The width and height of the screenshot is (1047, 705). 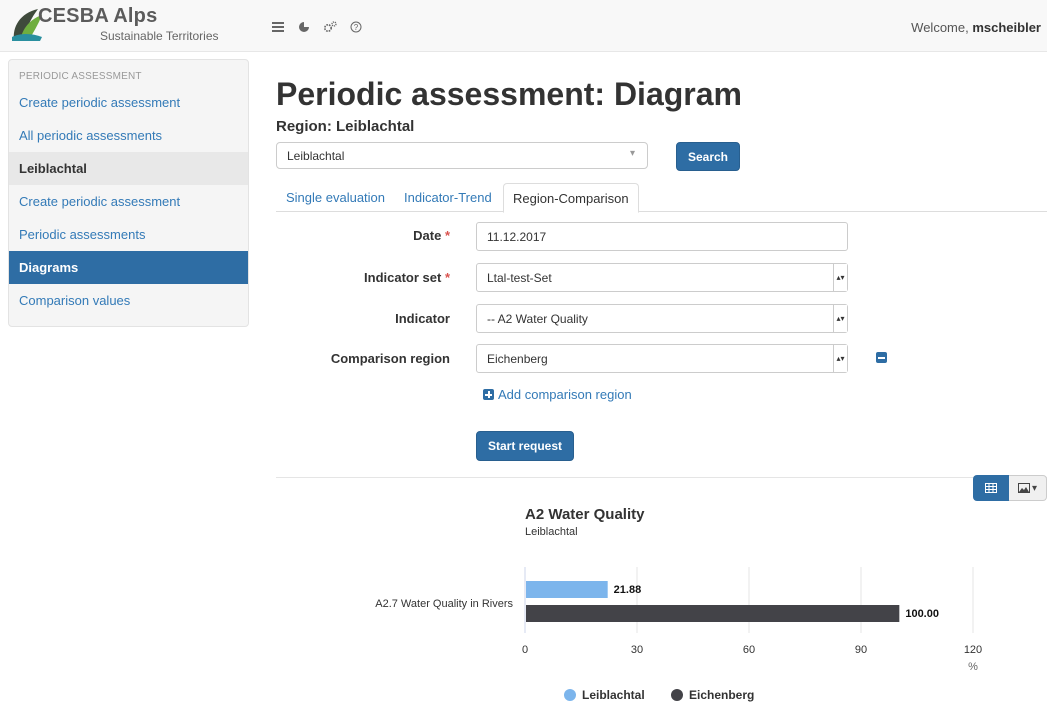 What do you see at coordinates (1006, 27) in the screenshot?
I see `username: mscheibler` at bounding box center [1006, 27].